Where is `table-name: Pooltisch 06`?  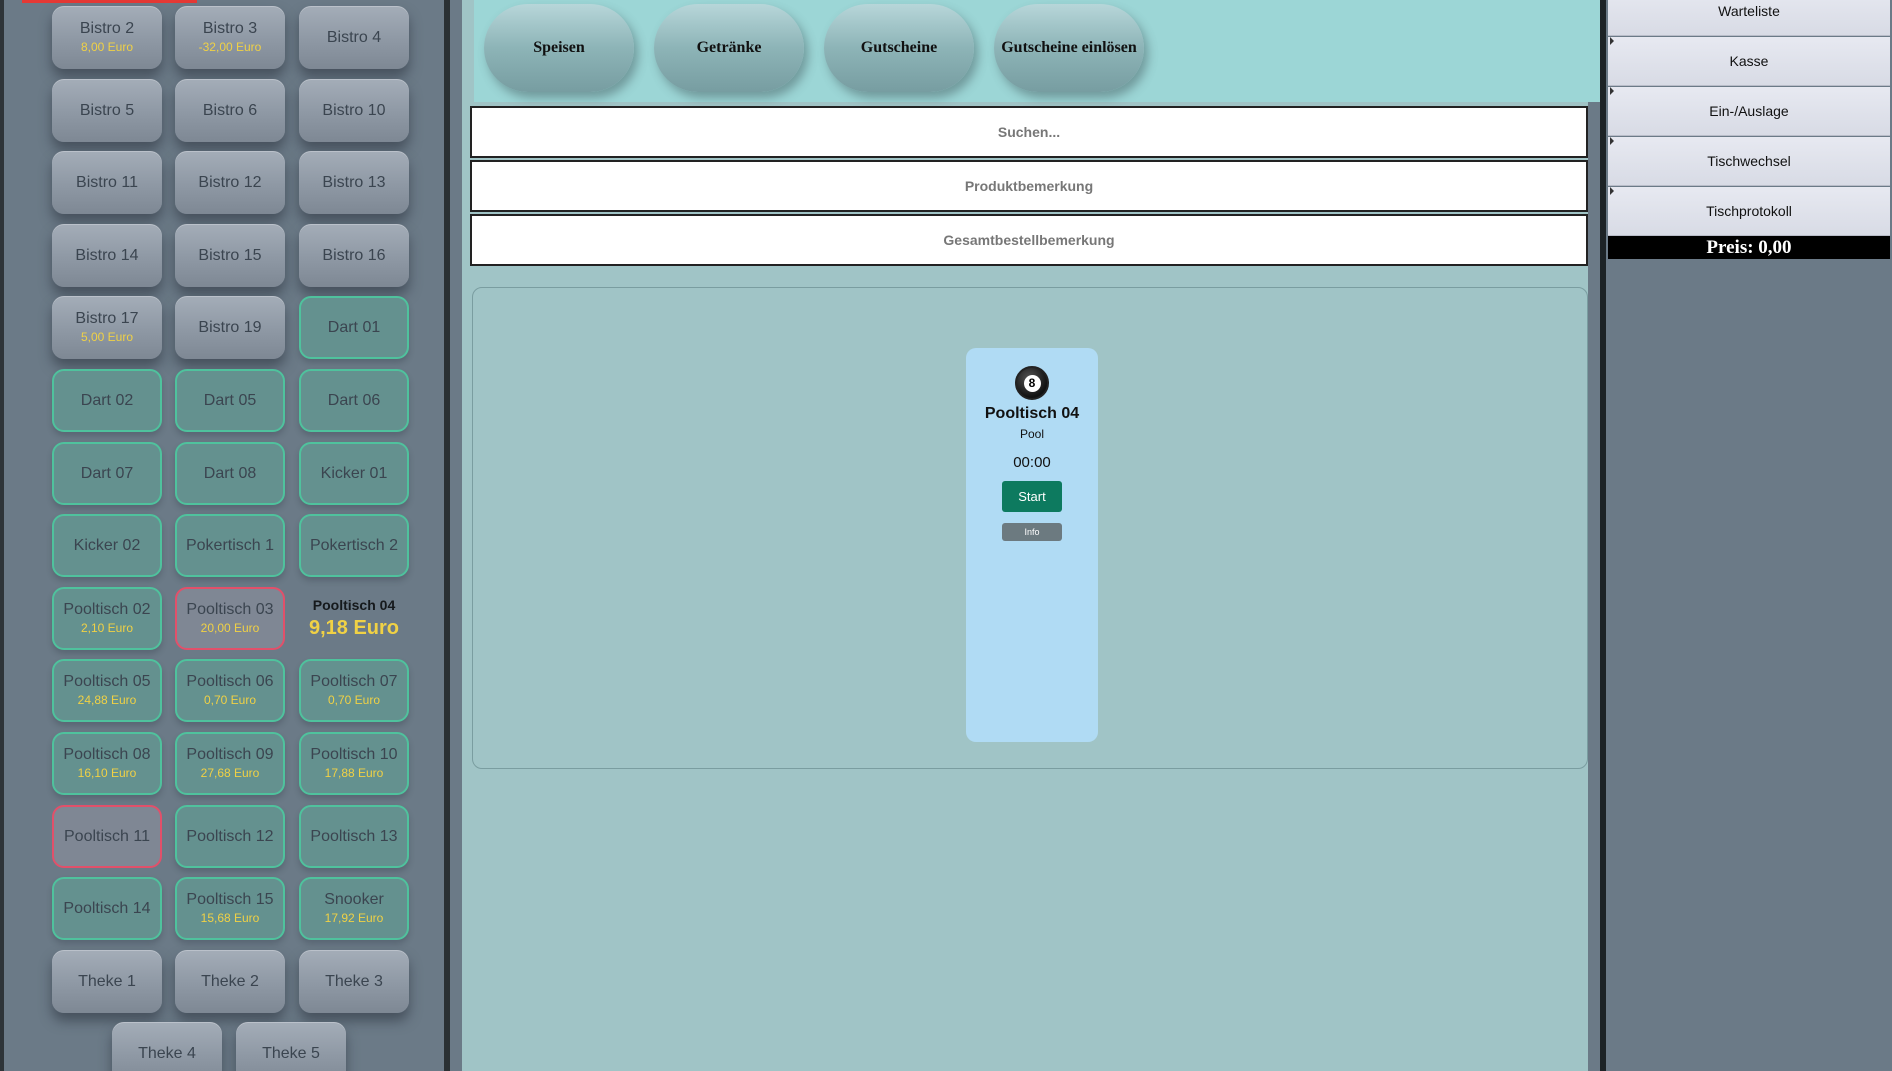
table-name: Pooltisch 06 is located at coordinates (230, 682).